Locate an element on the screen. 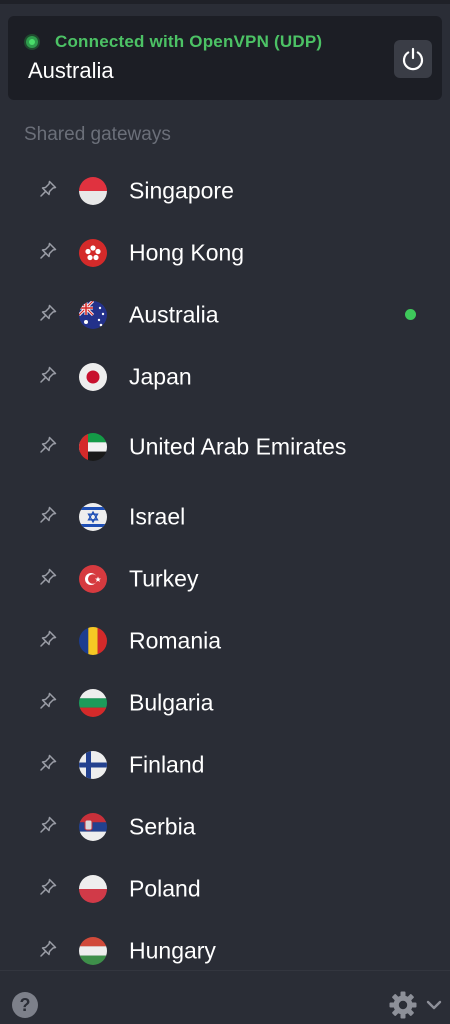 Image resolution: width=450 pixels, height=1024 pixels. hong-kong-flag-icon is located at coordinates (93, 253).